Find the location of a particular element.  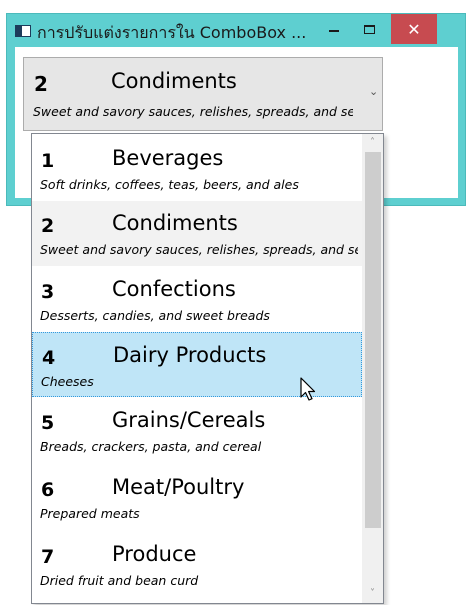

combo-selected-id: 2 is located at coordinates (41, 84).